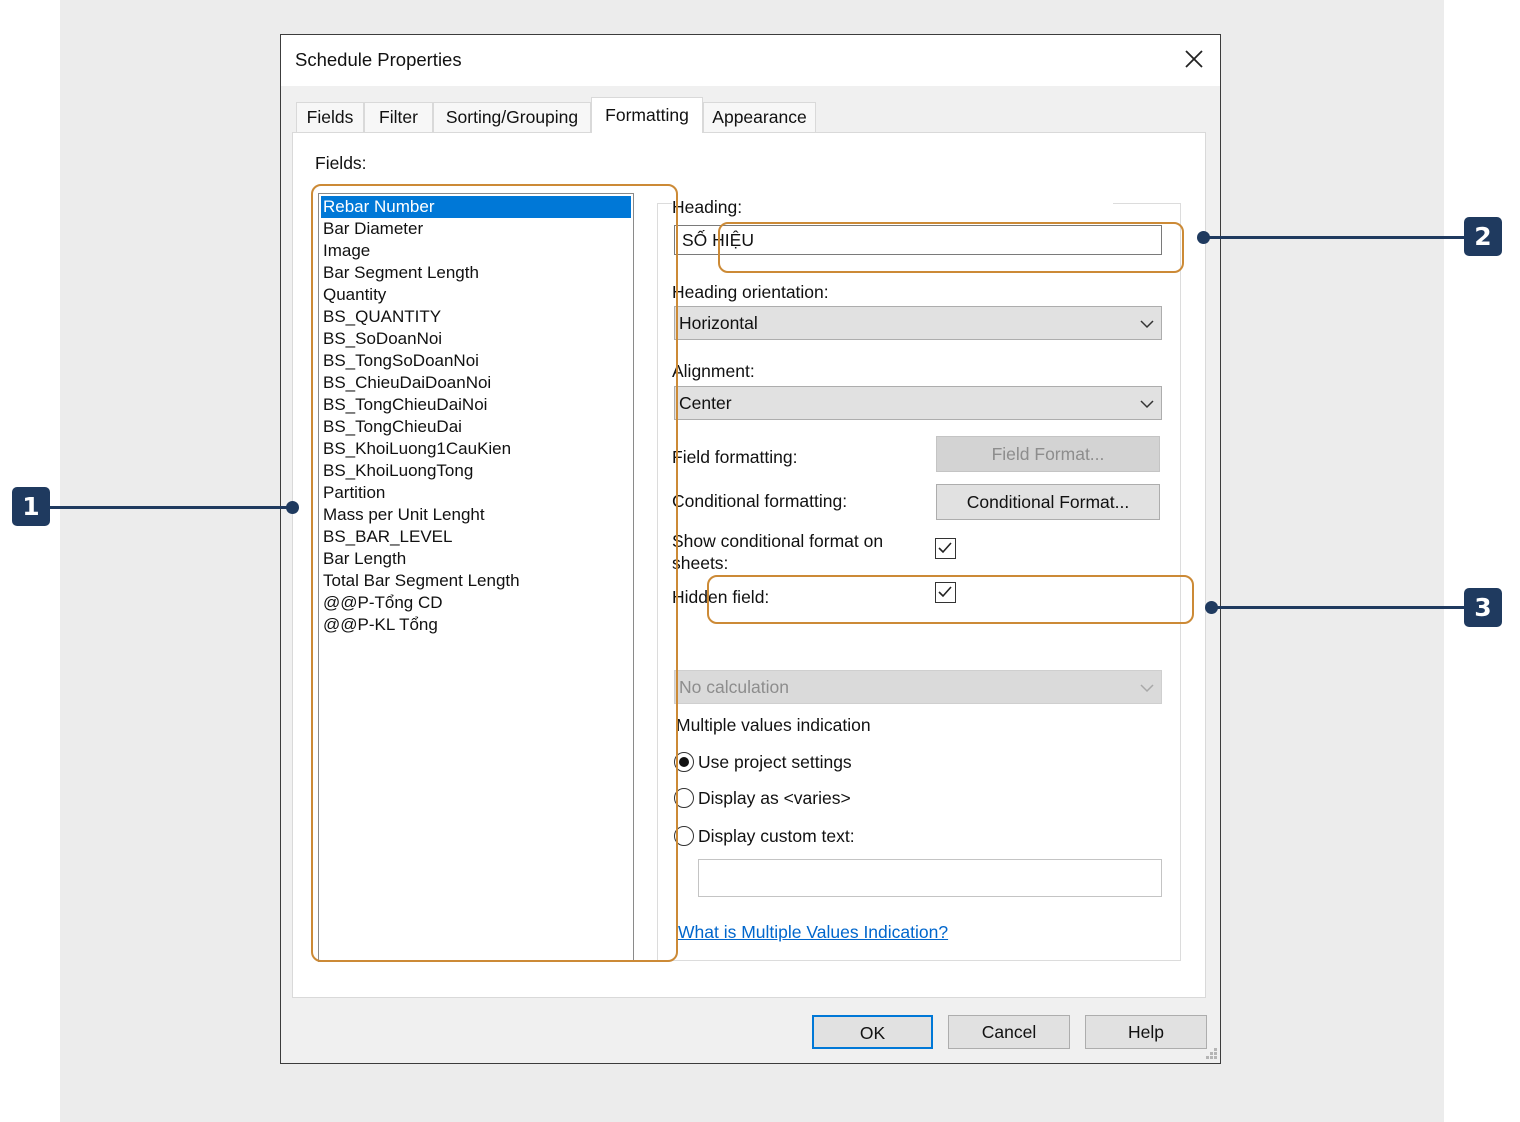 Image resolution: width=1520 pixels, height=1122 pixels. Describe the element at coordinates (750, 292) in the screenshot. I see `heading-orientation-label: Heading orientation:` at that location.